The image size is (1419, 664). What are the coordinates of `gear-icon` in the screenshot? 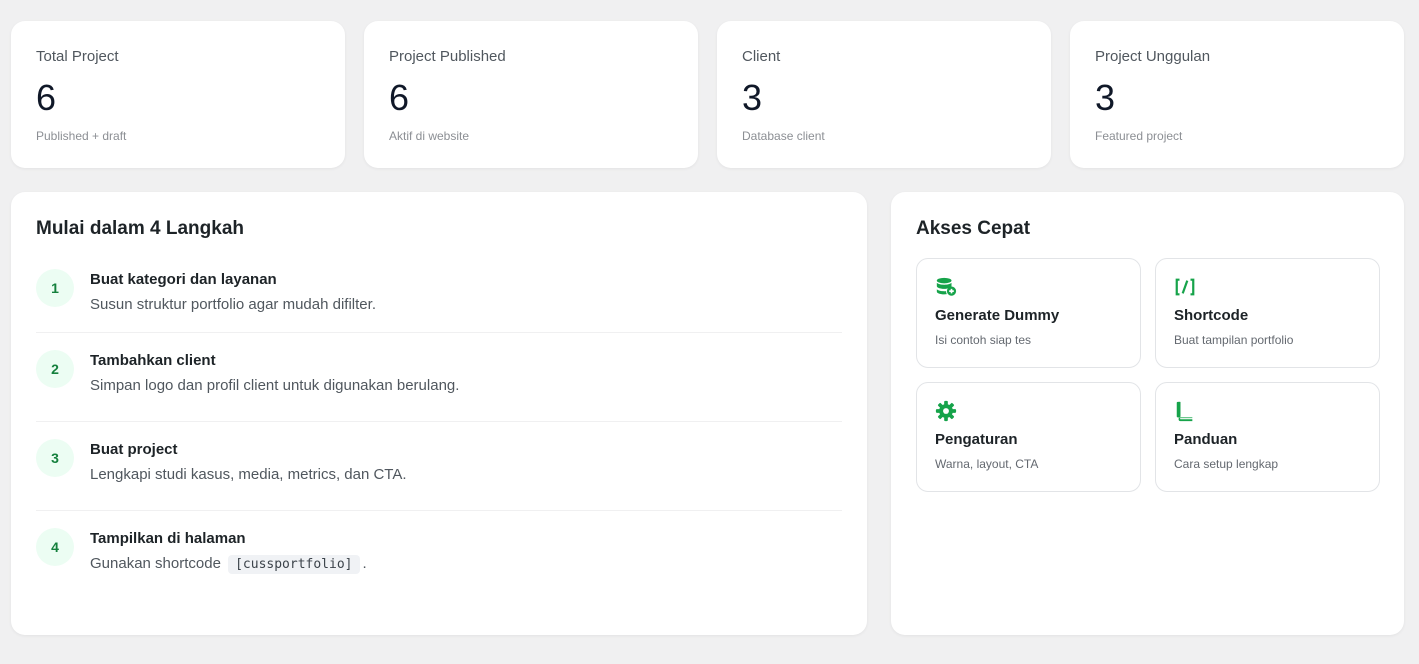 It's located at (946, 411).